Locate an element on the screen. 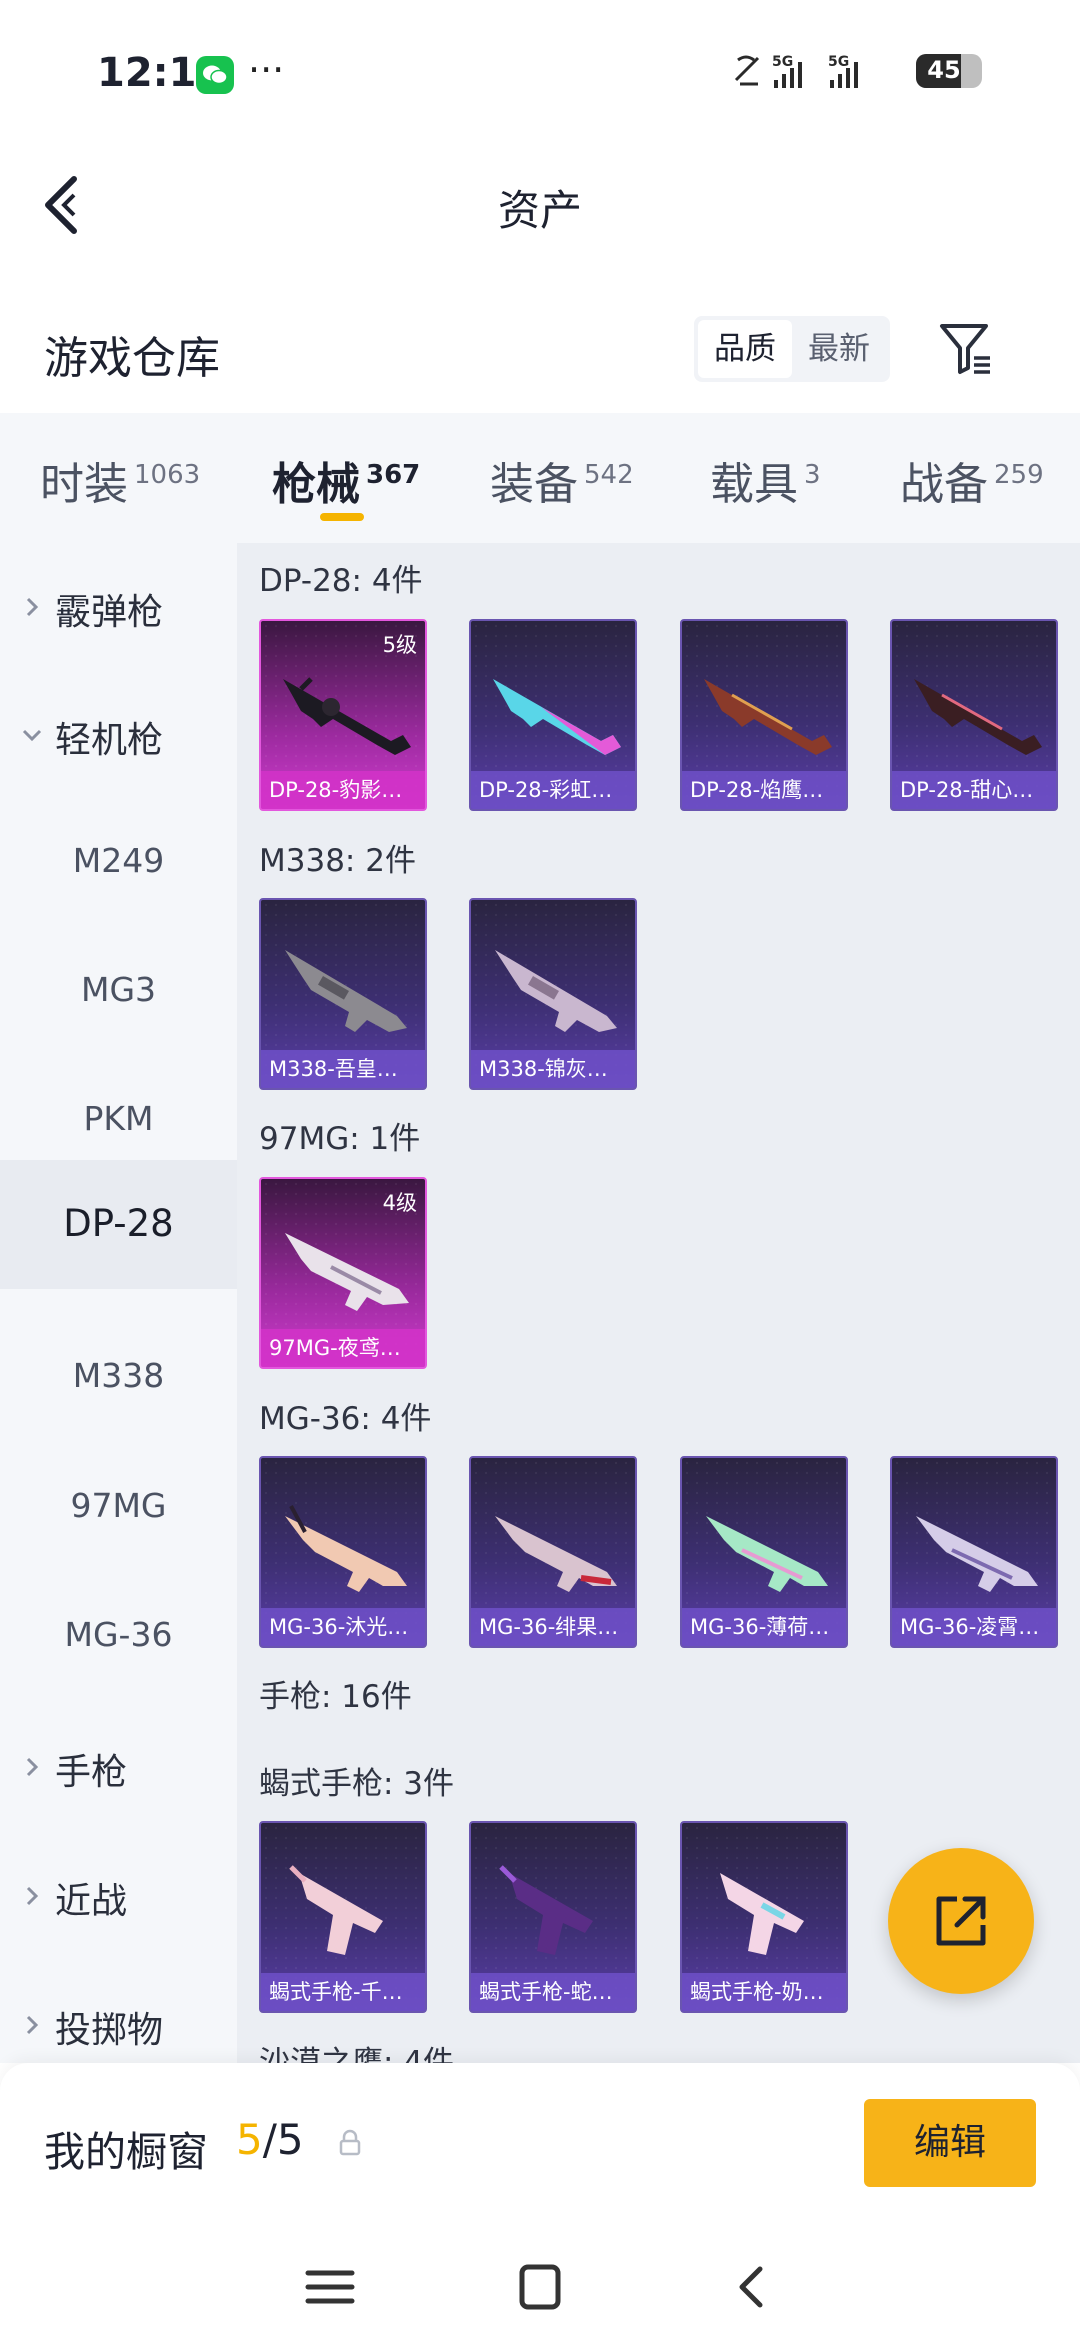  sidebar-item-dp28: DP-28 is located at coordinates (118, 1224).